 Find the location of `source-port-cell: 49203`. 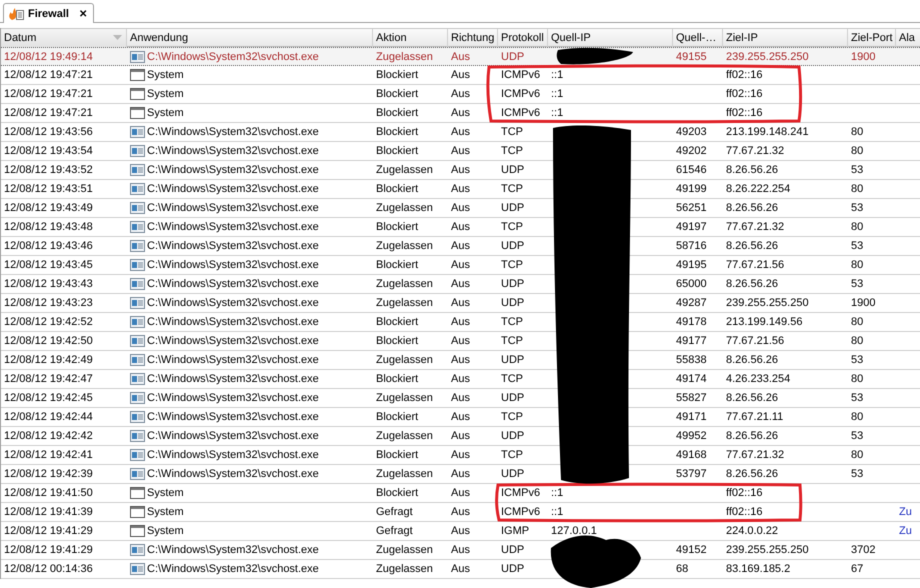

source-port-cell: 49203 is located at coordinates (691, 132).